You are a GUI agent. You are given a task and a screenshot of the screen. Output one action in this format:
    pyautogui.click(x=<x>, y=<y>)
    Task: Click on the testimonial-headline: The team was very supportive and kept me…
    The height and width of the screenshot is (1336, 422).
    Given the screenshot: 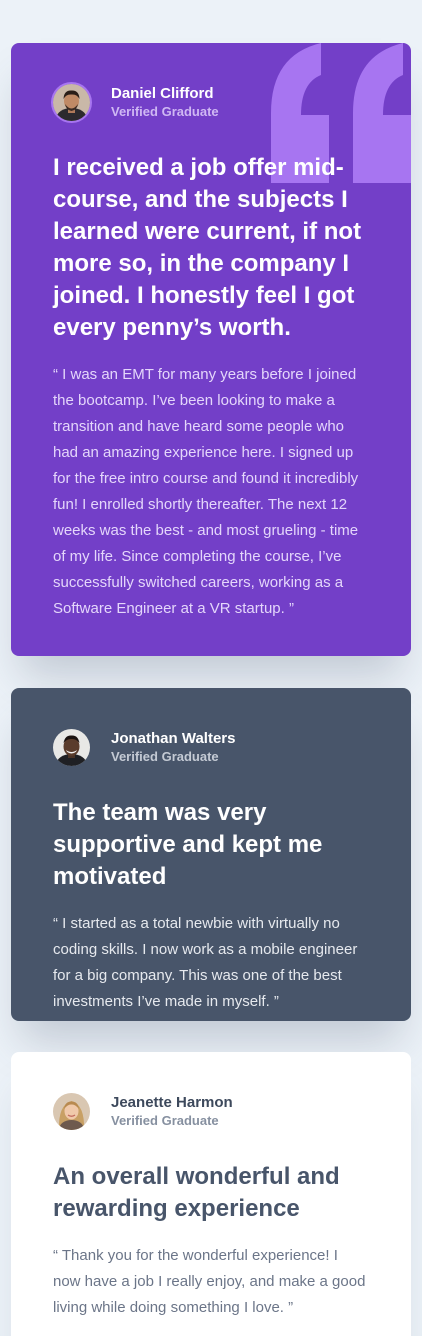 What is the action you would take?
    pyautogui.click(x=188, y=844)
    